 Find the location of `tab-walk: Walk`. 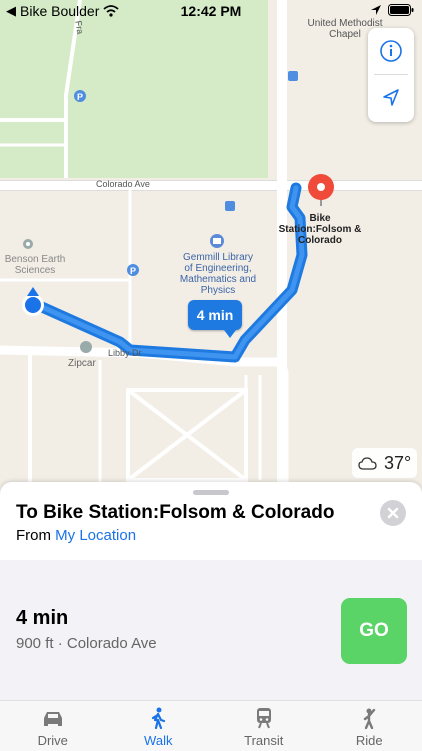

tab-walk: Walk is located at coordinates (159, 726).